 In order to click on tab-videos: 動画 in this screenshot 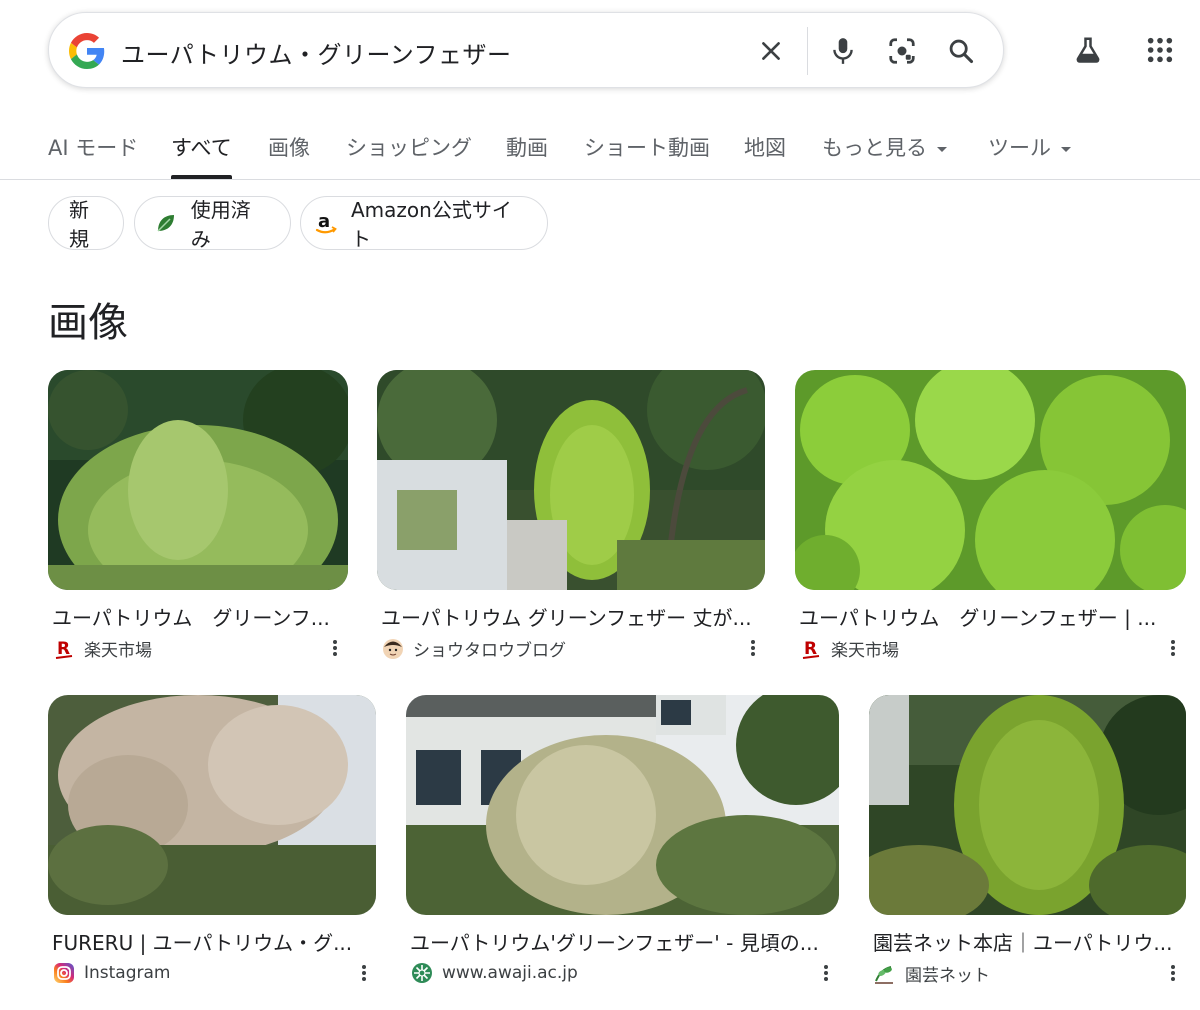, I will do `click(527, 147)`.